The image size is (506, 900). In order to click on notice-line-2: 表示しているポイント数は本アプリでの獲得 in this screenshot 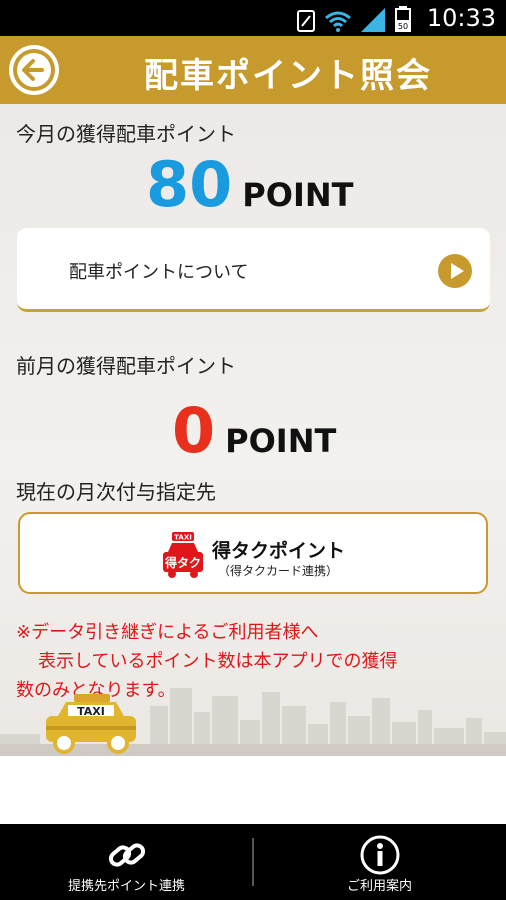, I will do `click(218, 661)`.